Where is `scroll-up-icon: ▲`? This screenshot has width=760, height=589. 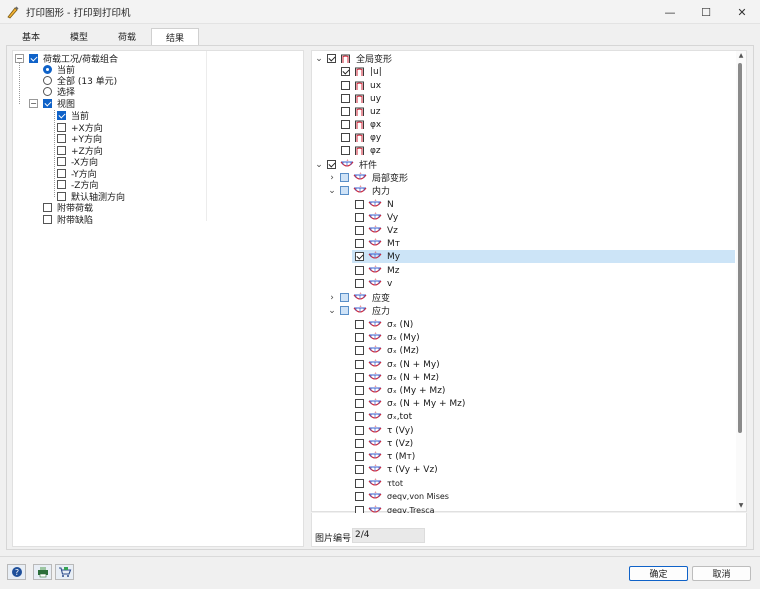 scroll-up-icon: ▲ is located at coordinates (741, 56).